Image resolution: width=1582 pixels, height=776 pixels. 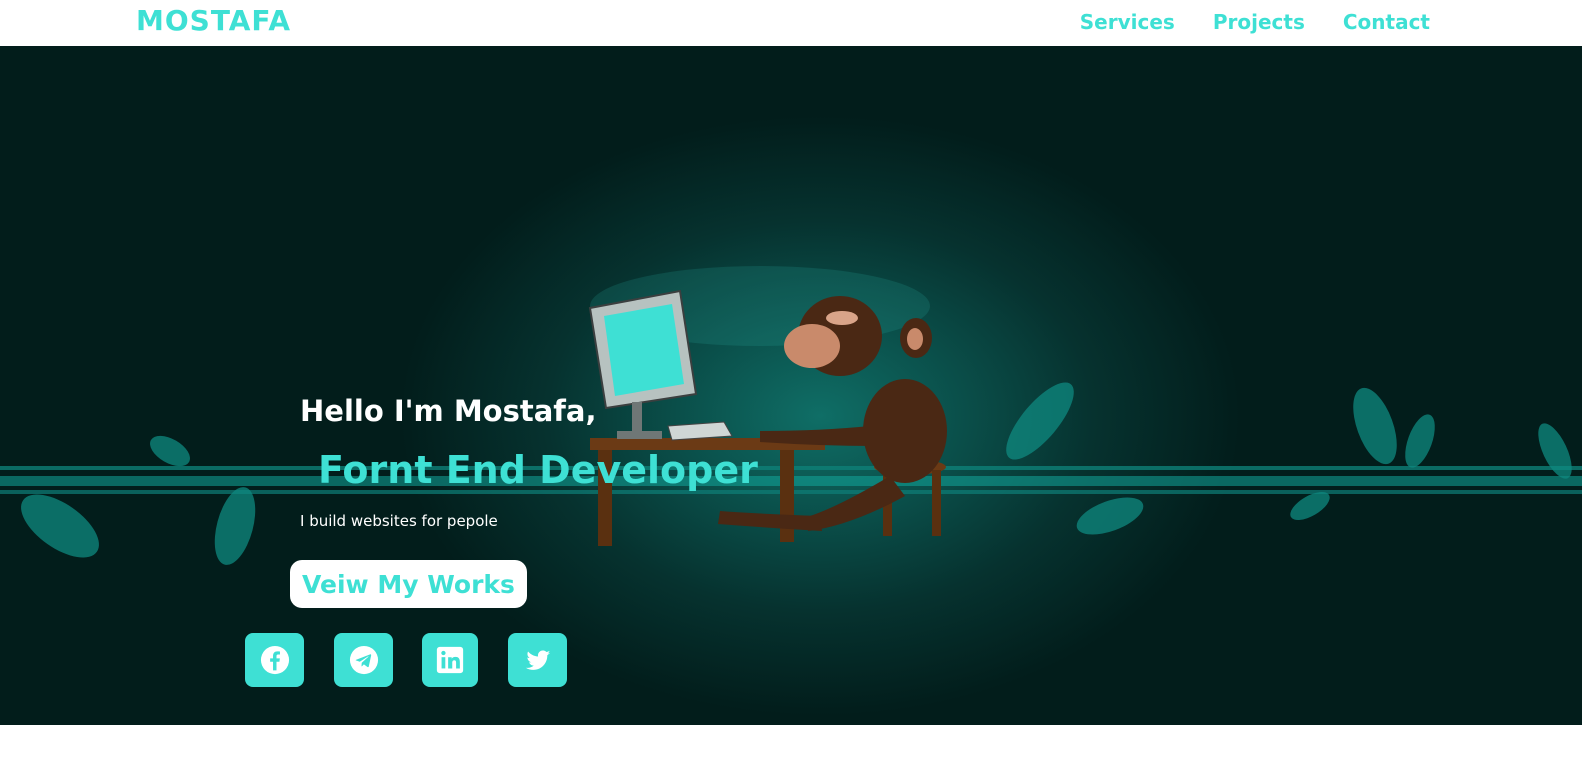 What do you see at coordinates (1127, 22) in the screenshot?
I see `nav-link-services: Services` at bounding box center [1127, 22].